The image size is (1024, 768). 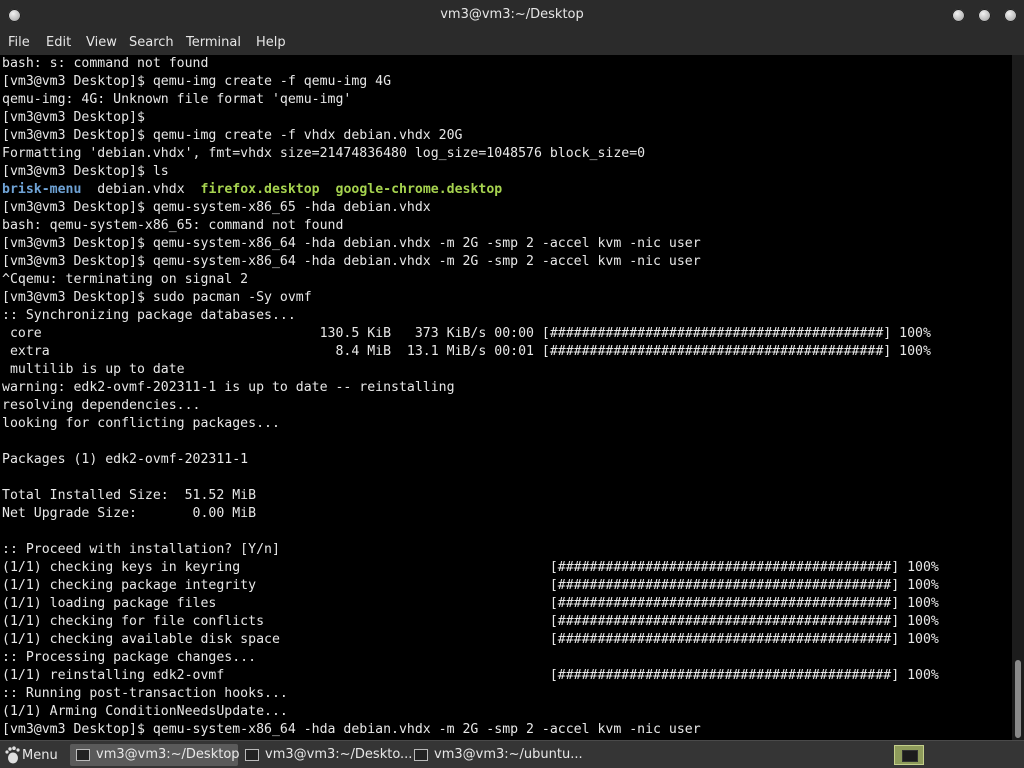 I want to click on workspace-screen-icon, so click(x=910, y=756).